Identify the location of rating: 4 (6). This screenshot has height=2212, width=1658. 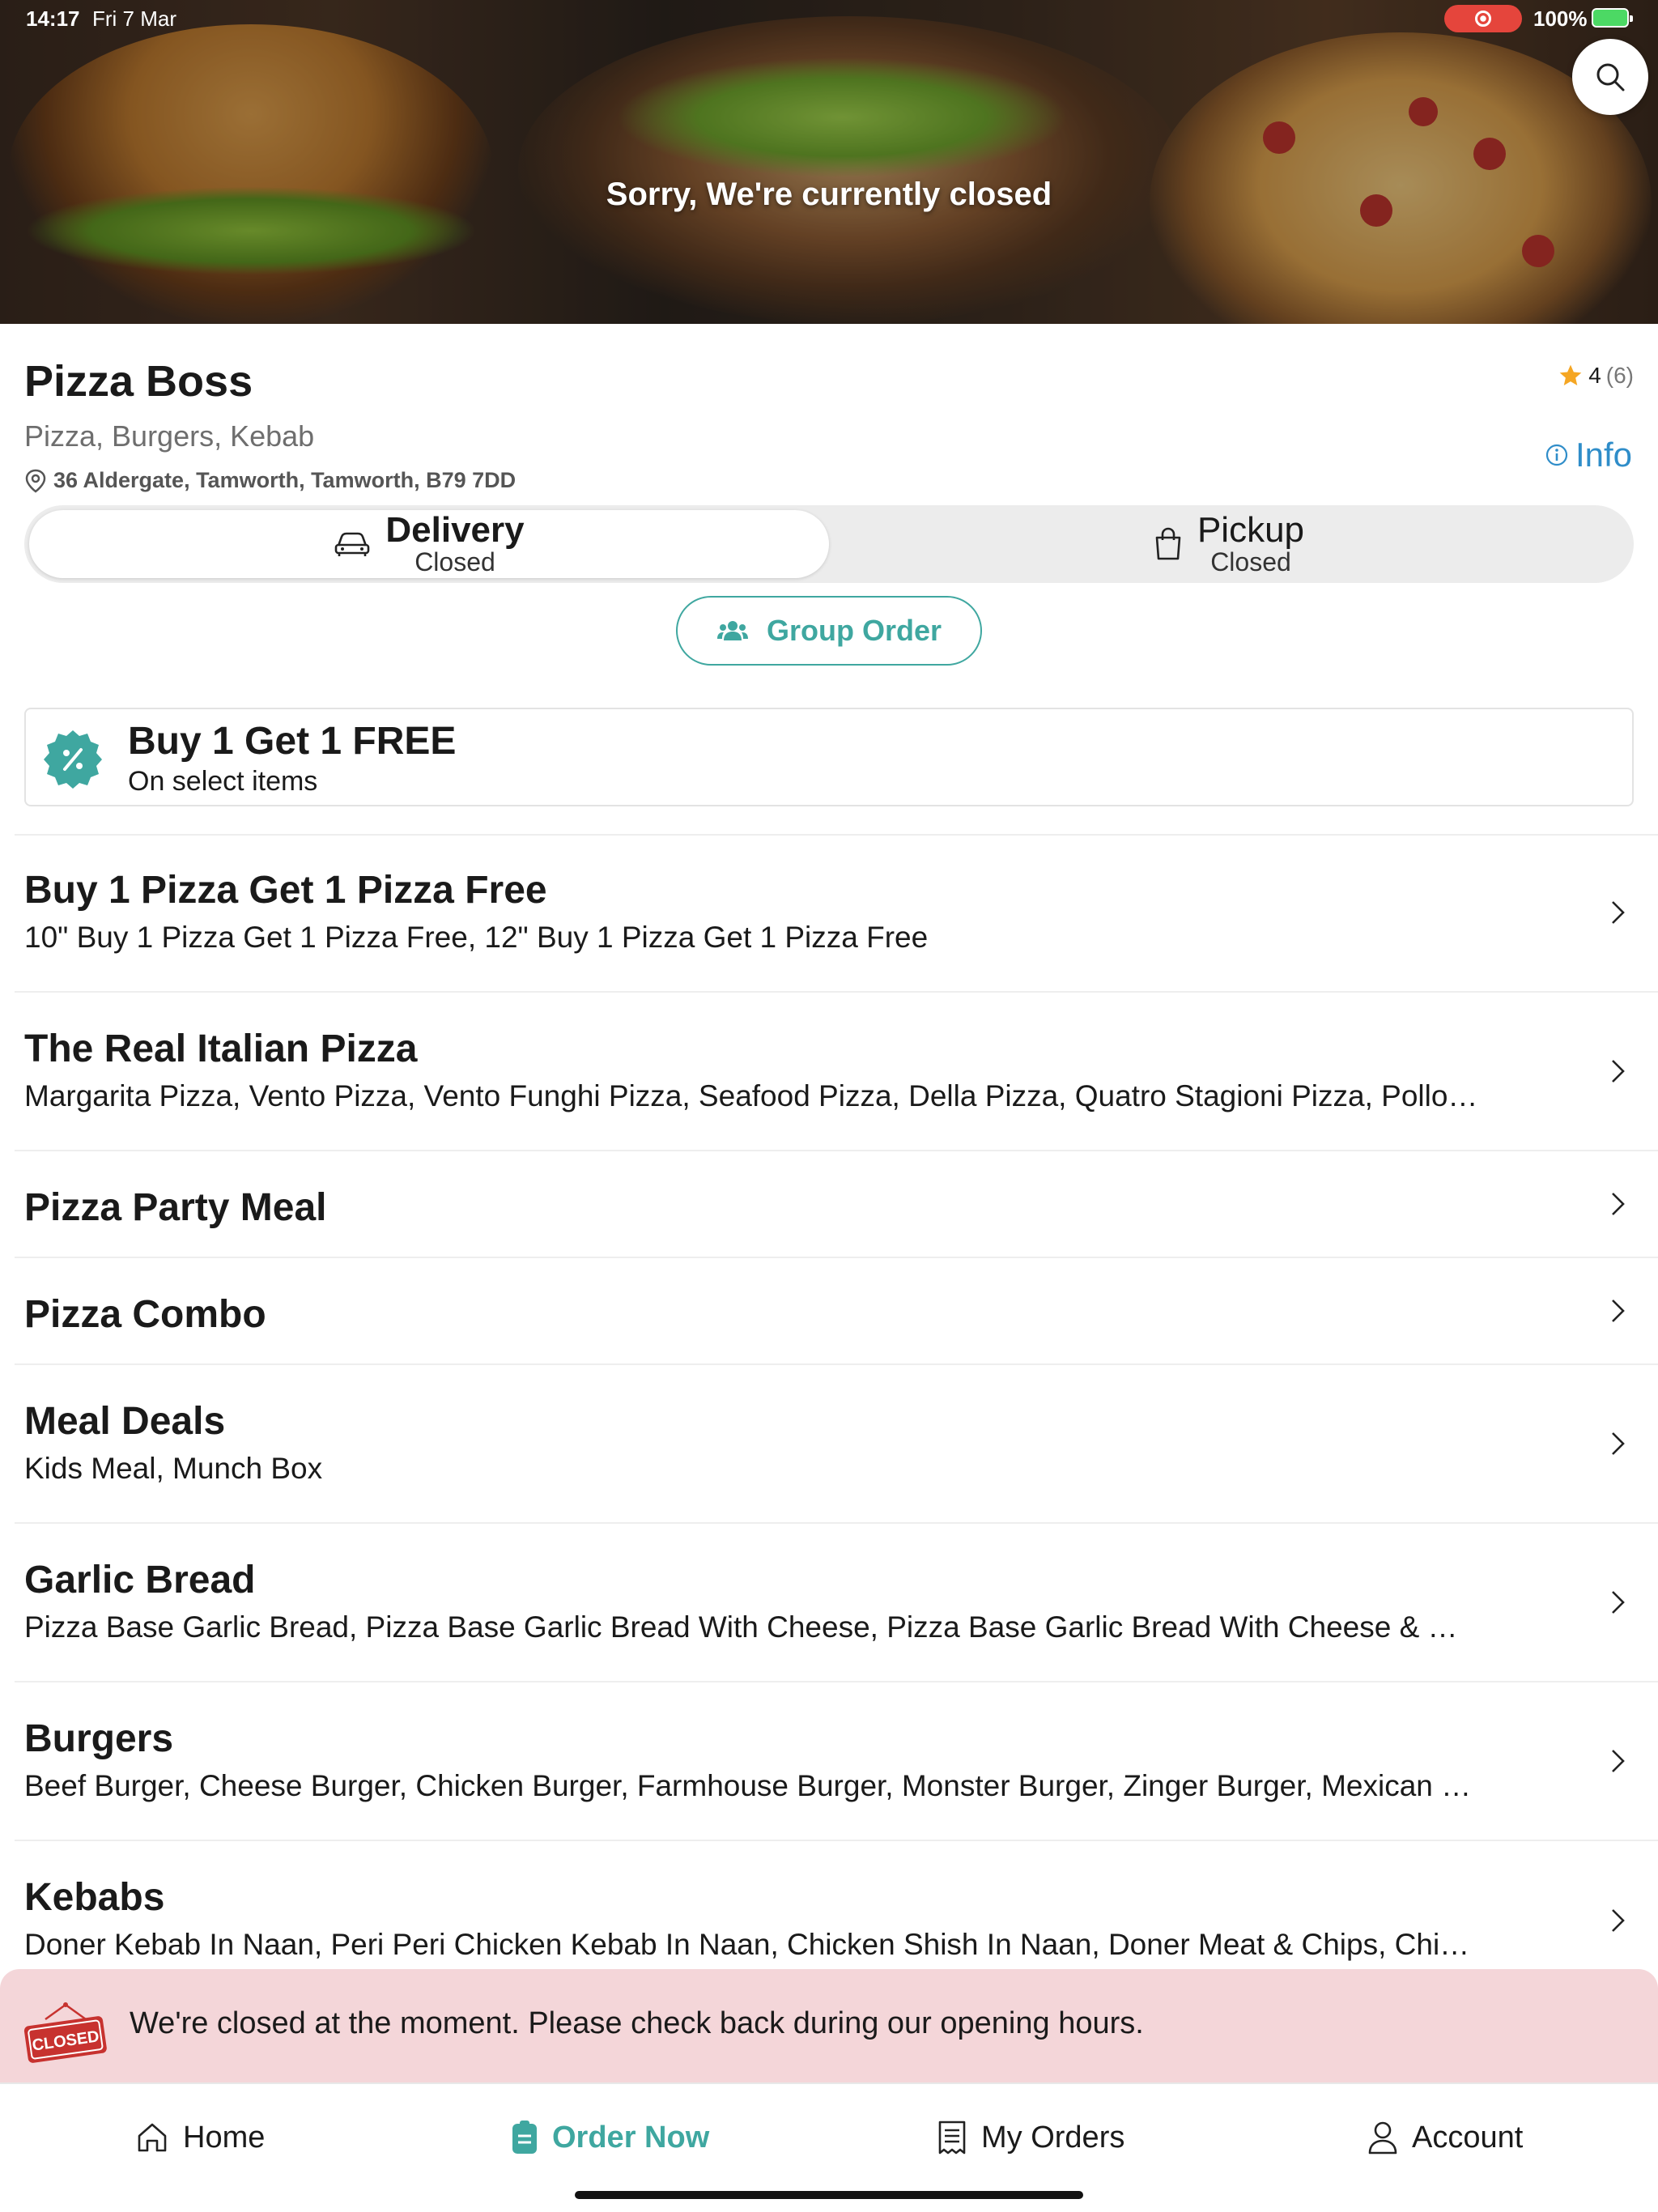
(1596, 376).